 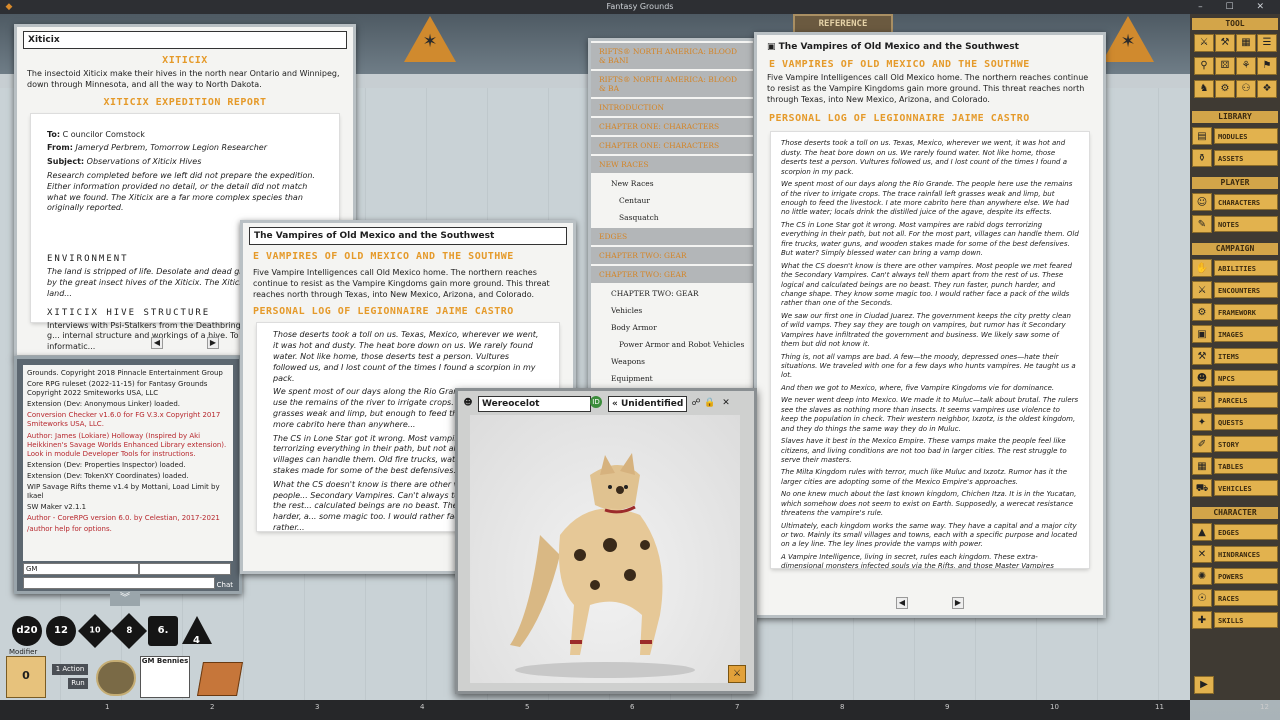 I want to click on tool-icon: ⚇, so click(x=1246, y=89).